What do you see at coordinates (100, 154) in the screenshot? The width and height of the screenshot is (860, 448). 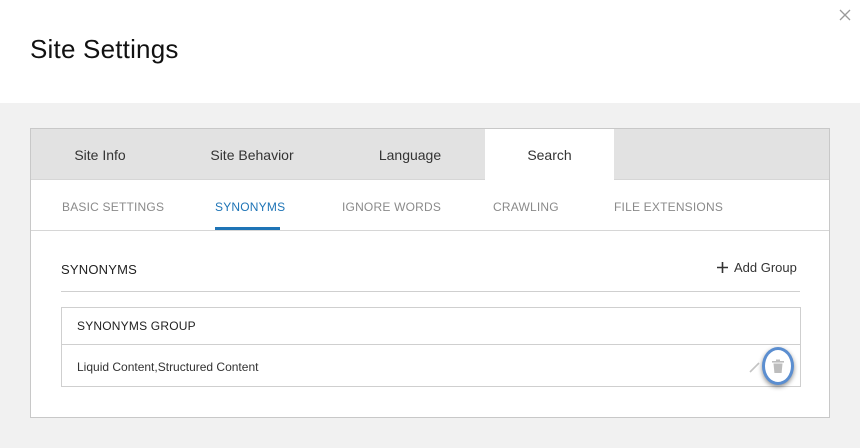 I see `tab-site-info: Site Info` at bounding box center [100, 154].